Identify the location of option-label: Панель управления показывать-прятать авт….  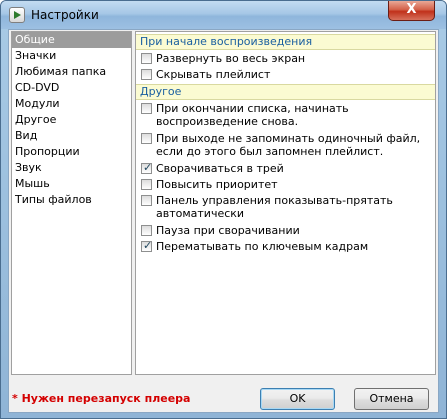
(274, 207).